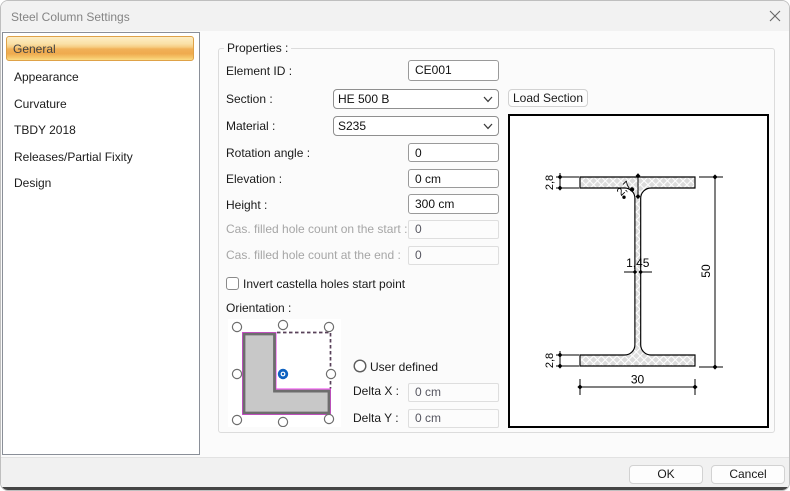 Image resolution: width=790 pixels, height=491 pixels. I want to click on svg-text: 30, so click(638, 380).